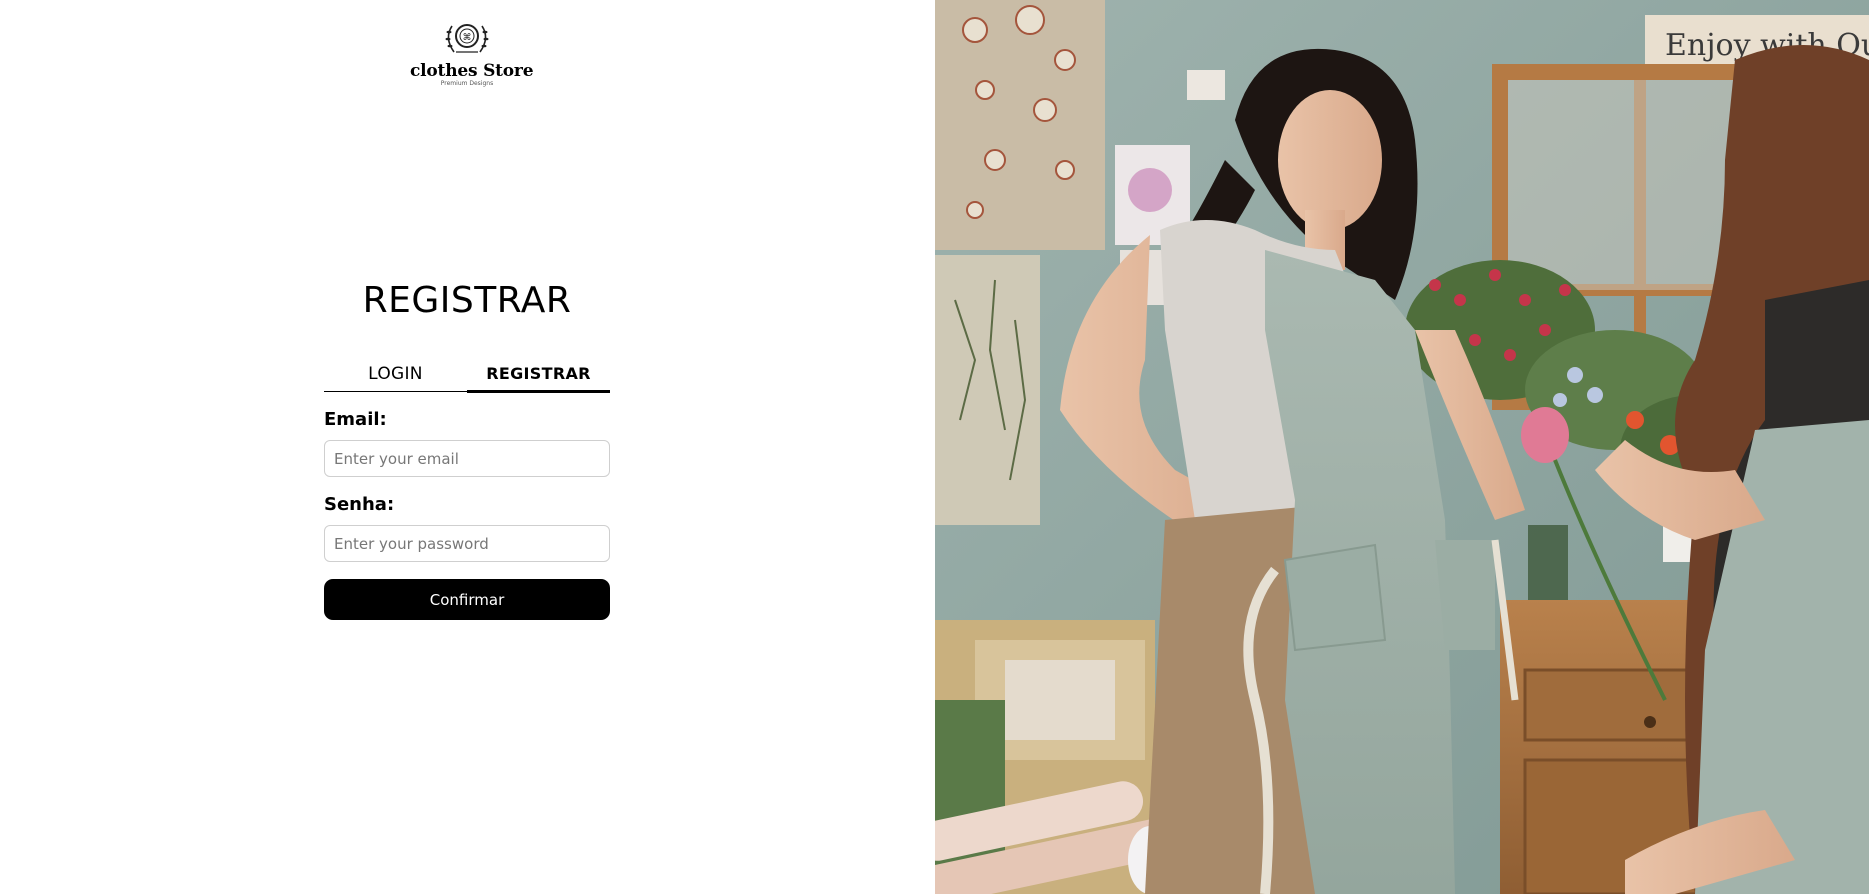  Describe the element at coordinates (355, 419) in the screenshot. I see `email-label: Email:` at that location.